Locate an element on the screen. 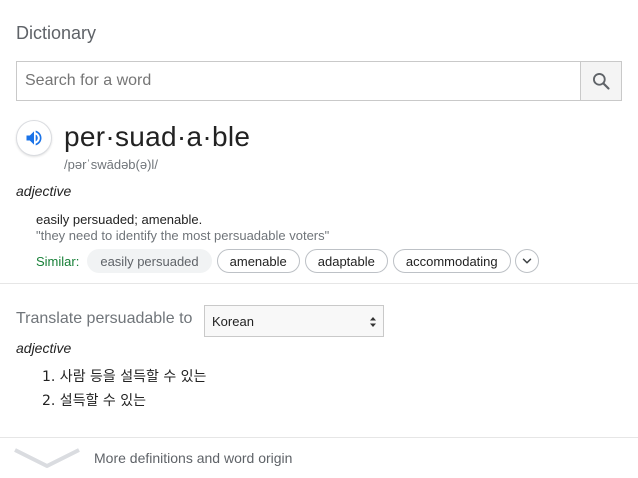  search-button is located at coordinates (600, 81).